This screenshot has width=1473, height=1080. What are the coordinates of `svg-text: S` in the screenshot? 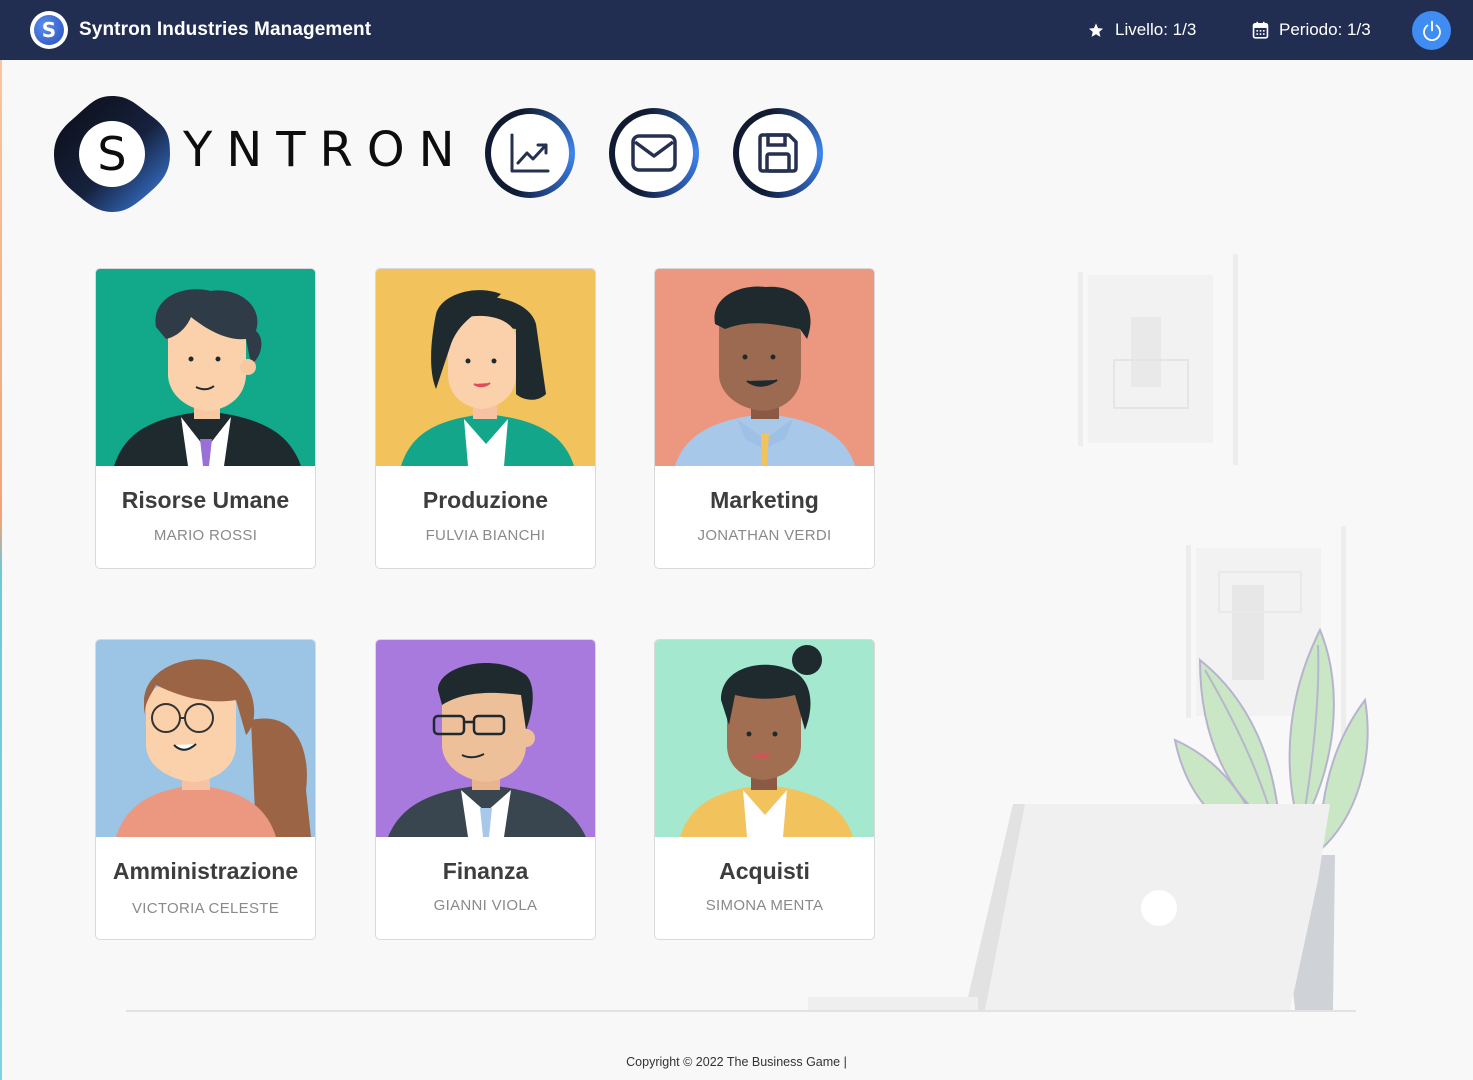 It's located at (111, 154).